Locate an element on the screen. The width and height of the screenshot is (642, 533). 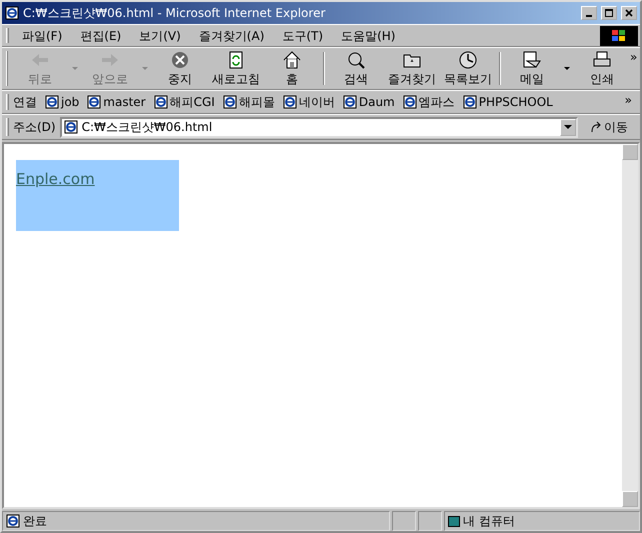
home-button: 홈 is located at coordinates (292, 69).